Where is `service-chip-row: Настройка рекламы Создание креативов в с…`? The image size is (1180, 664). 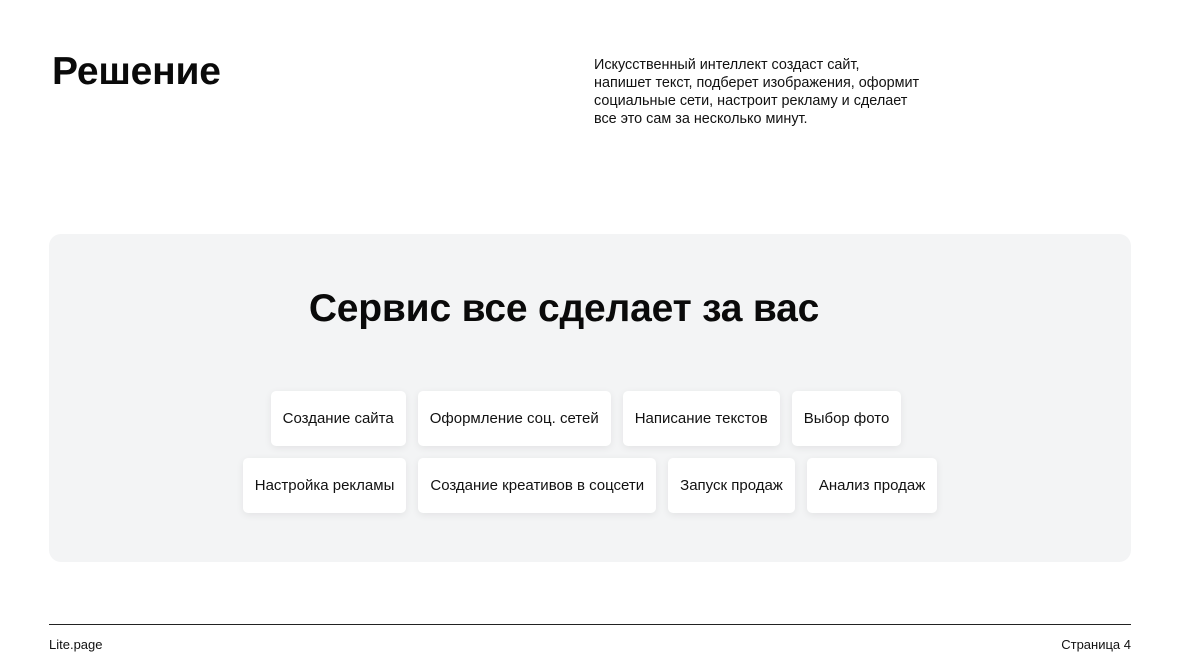 service-chip-row: Настройка рекламы Создание креативов в с… is located at coordinates (590, 485).